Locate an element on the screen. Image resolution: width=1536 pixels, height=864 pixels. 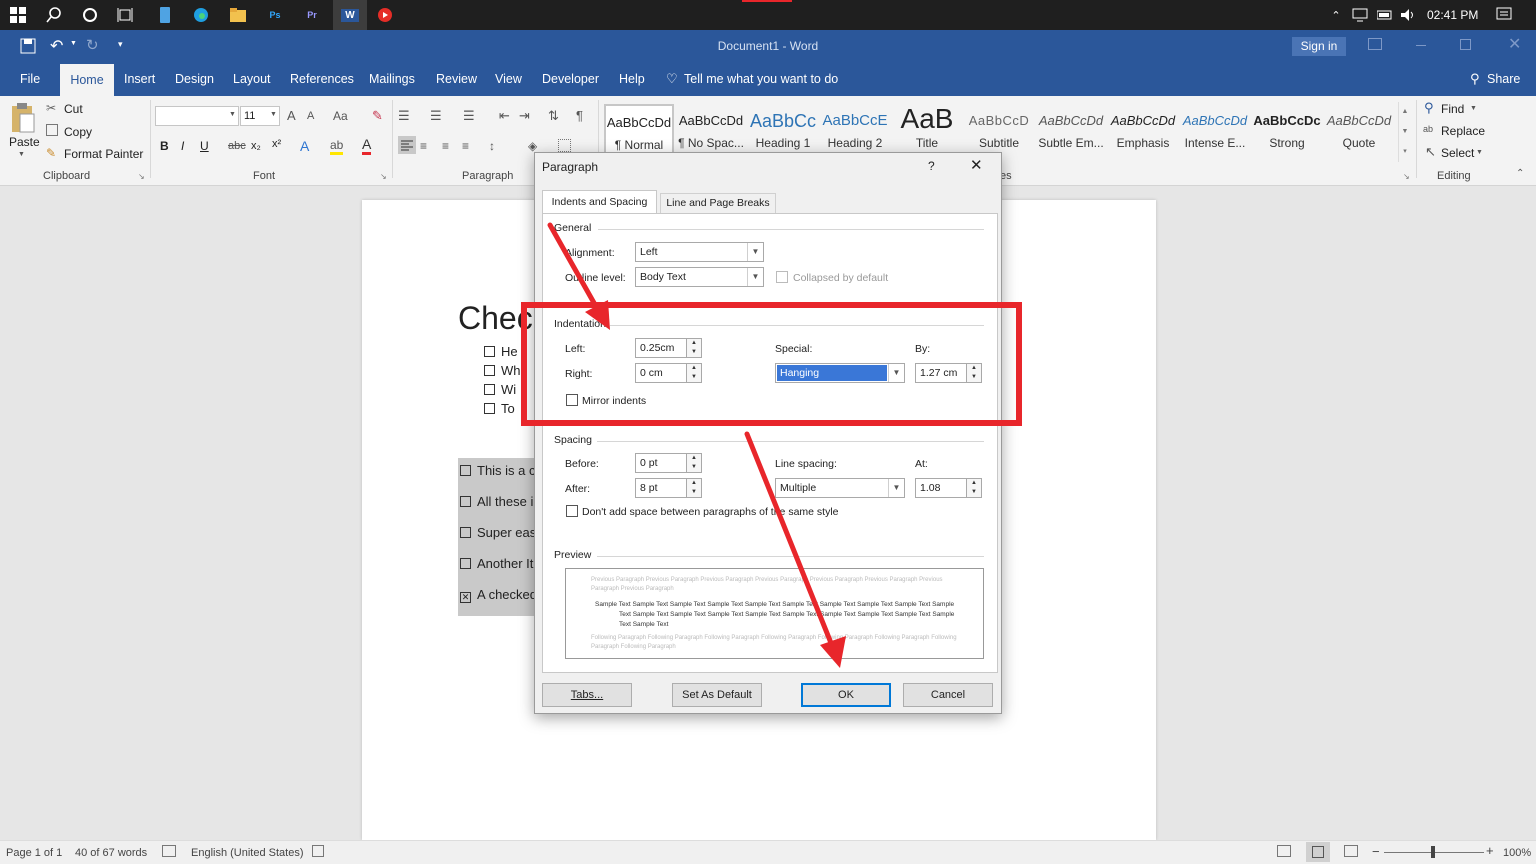
zoom-out-icon: − is located at coordinates (1376, 851).